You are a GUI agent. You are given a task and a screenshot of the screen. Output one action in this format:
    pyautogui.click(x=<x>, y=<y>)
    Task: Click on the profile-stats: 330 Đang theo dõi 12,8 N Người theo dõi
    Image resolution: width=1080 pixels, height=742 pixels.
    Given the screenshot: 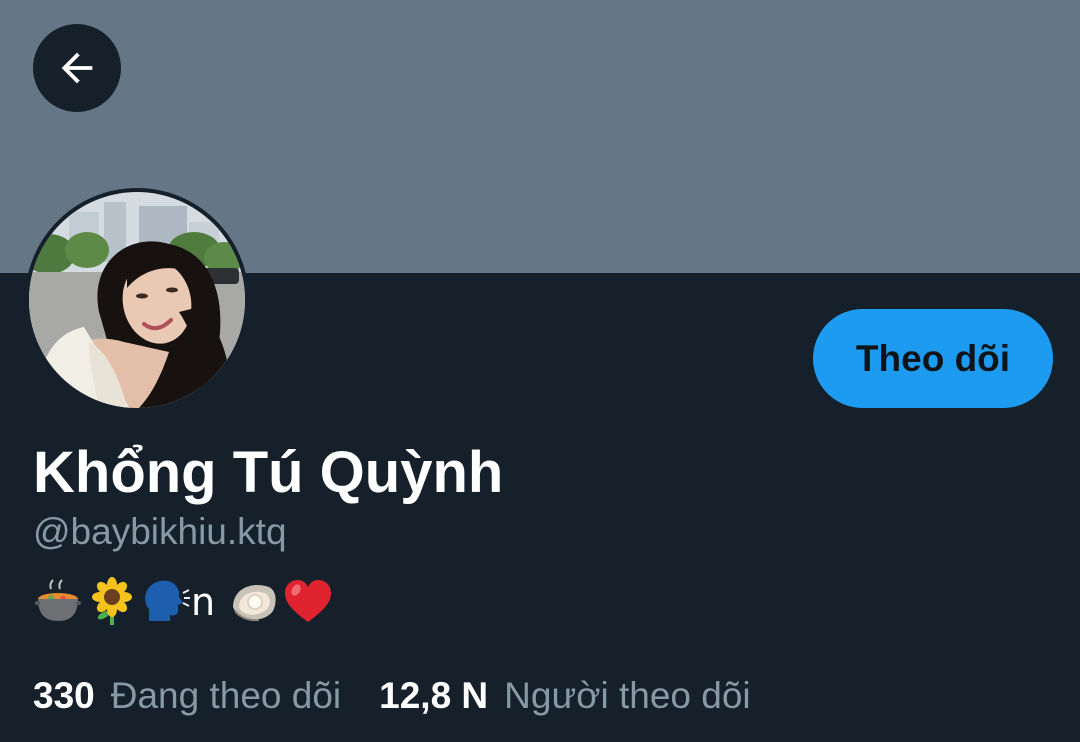 What is the action you would take?
    pyautogui.click(x=392, y=696)
    